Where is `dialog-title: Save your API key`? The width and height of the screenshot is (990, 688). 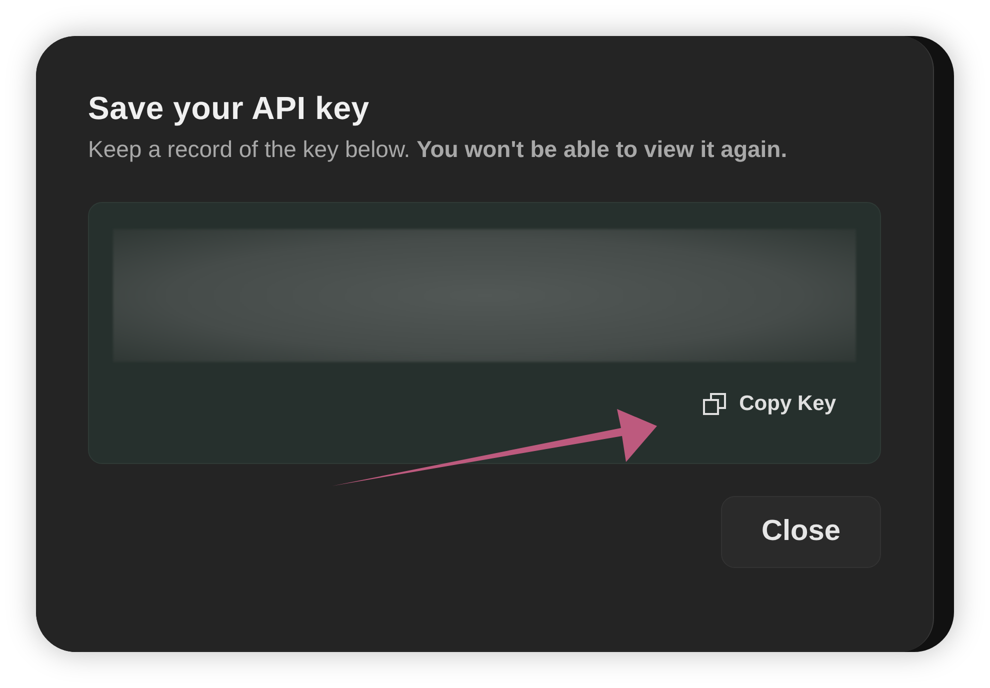 dialog-title: Save your API key is located at coordinates (229, 108).